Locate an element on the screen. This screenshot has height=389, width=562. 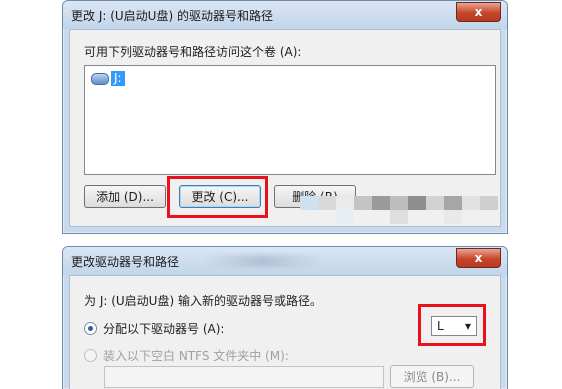
folder-path-input is located at coordinates (244, 377).